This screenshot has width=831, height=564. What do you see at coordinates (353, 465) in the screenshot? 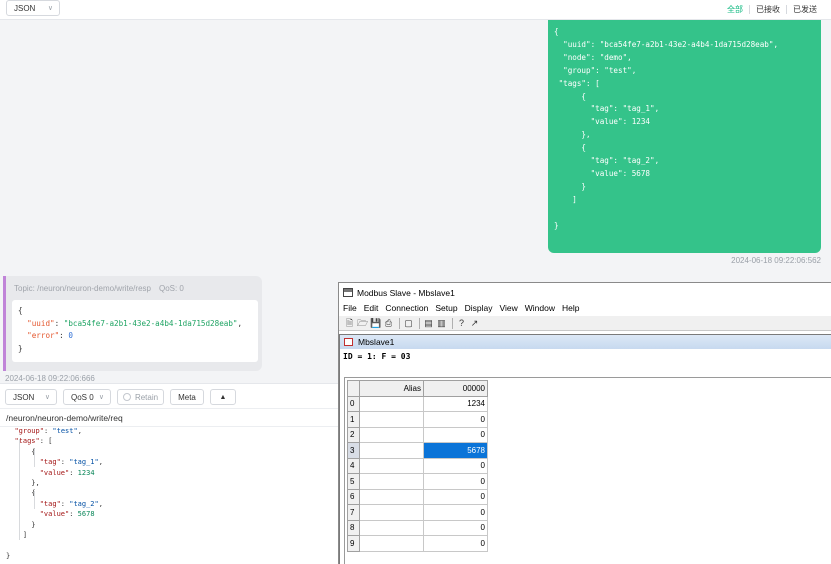
I see `row-index: 4` at bounding box center [353, 465].